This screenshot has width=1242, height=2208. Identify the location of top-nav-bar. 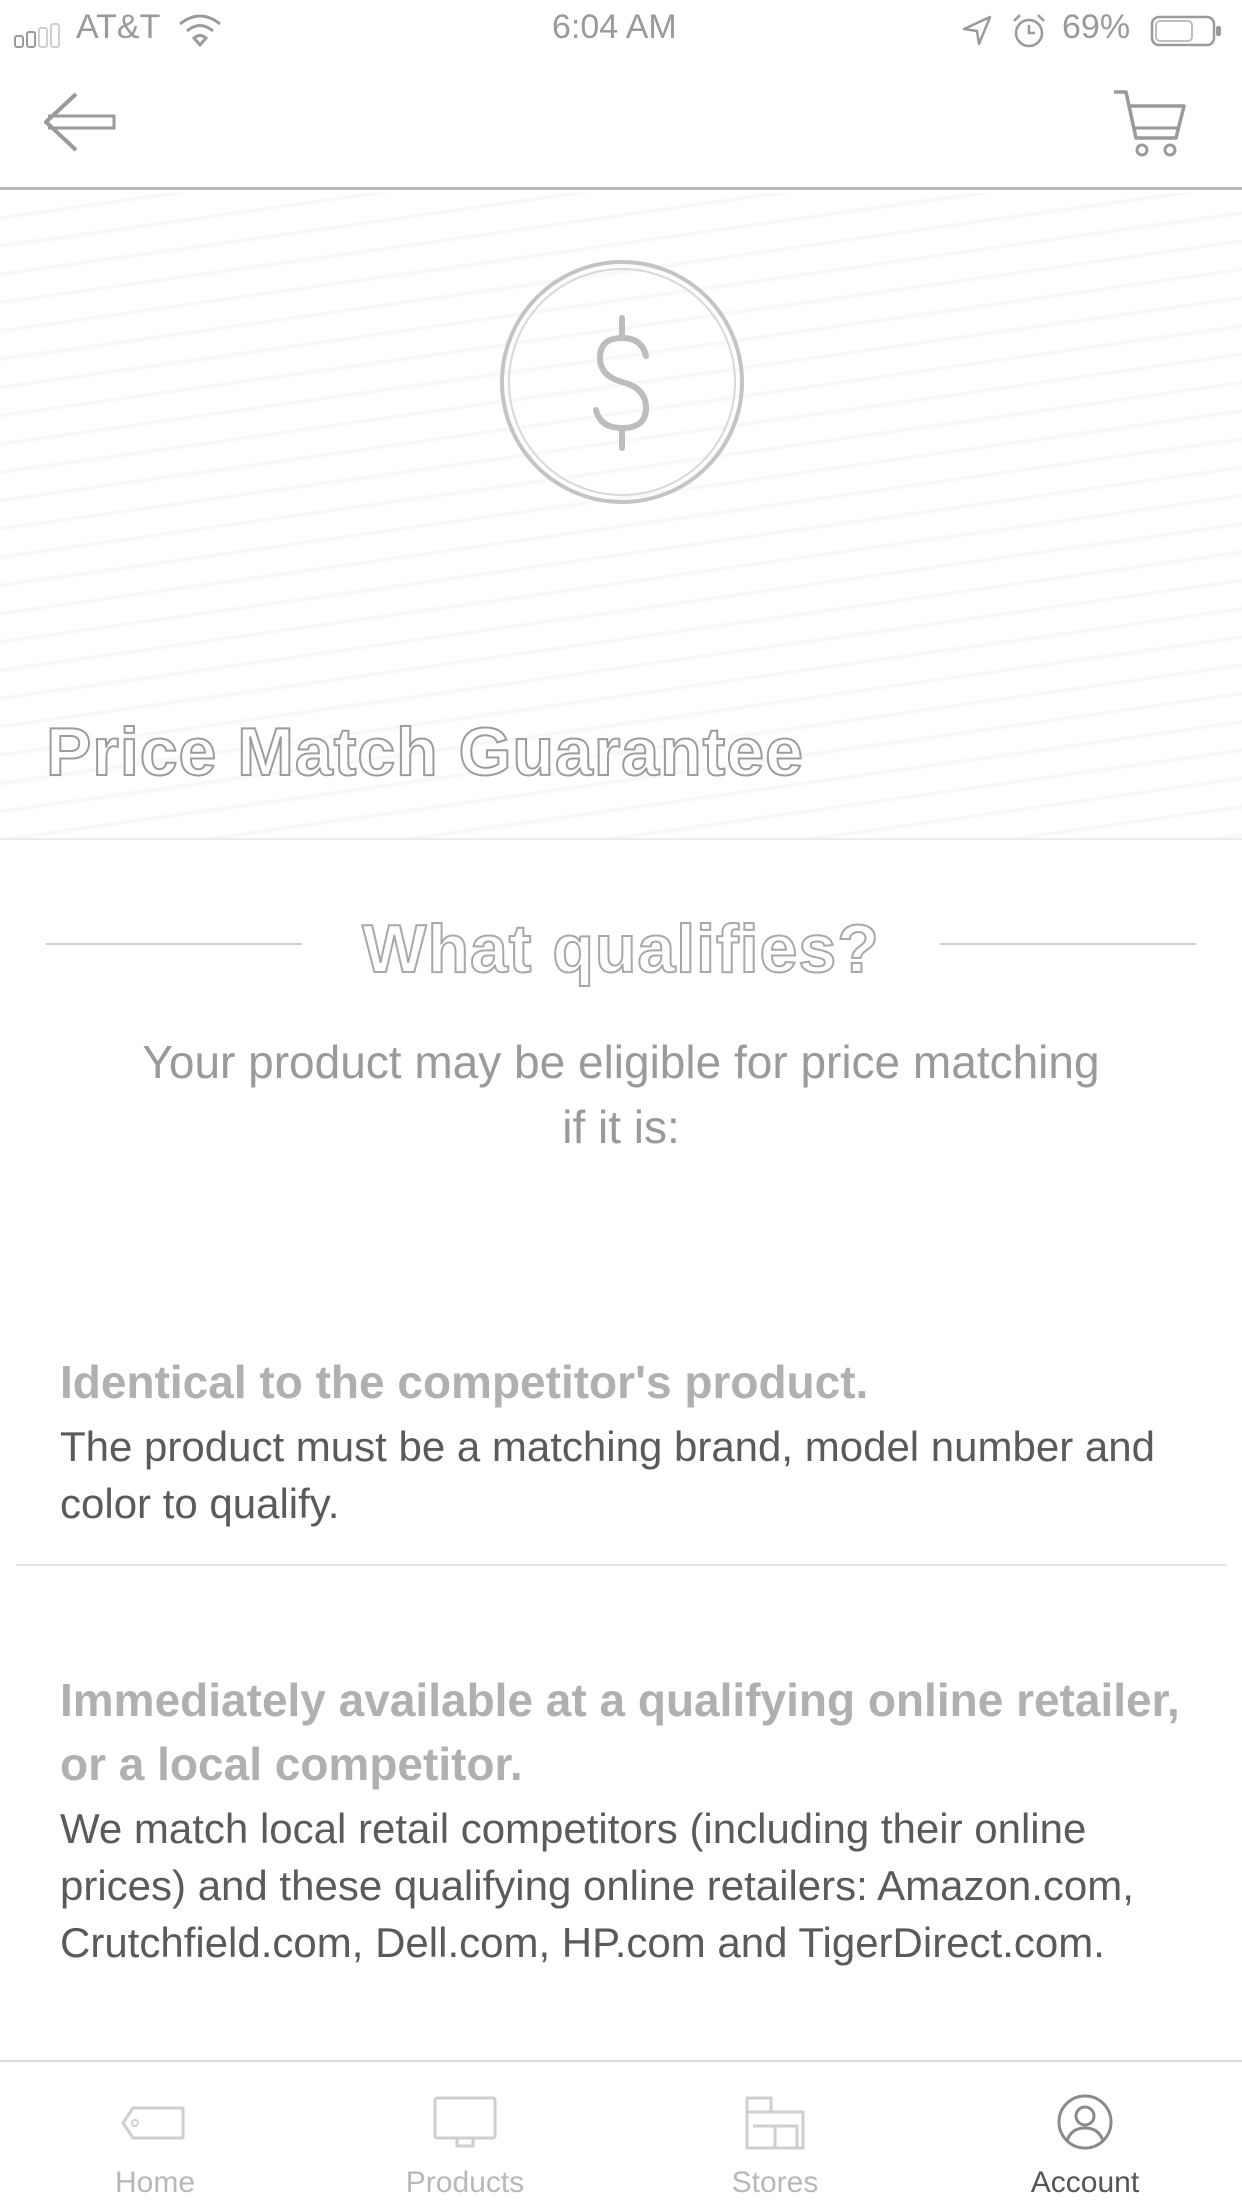
(621, 126).